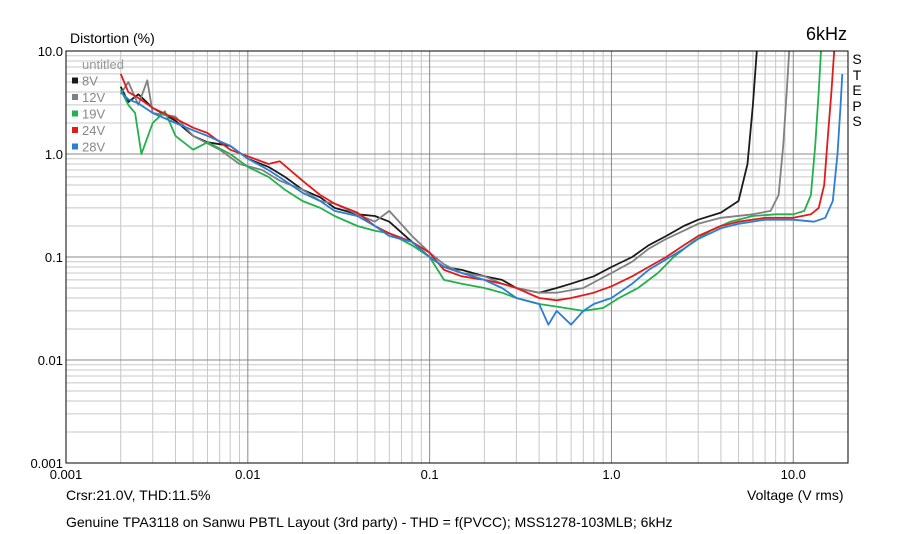 The width and height of the screenshot is (914, 534). What do you see at coordinates (93, 130) in the screenshot?
I see `legend-label: 24V` at bounding box center [93, 130].